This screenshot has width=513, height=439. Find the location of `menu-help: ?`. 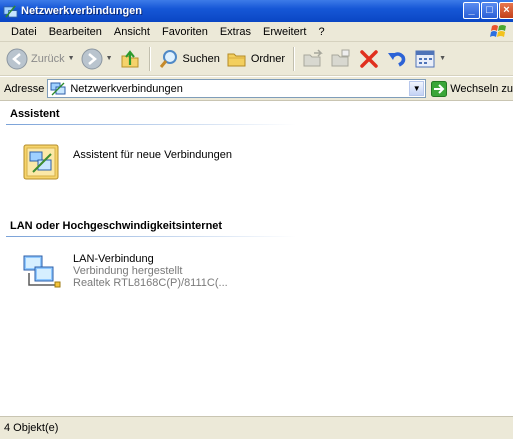

menu-help: ? is located at coordinates (321, 32).